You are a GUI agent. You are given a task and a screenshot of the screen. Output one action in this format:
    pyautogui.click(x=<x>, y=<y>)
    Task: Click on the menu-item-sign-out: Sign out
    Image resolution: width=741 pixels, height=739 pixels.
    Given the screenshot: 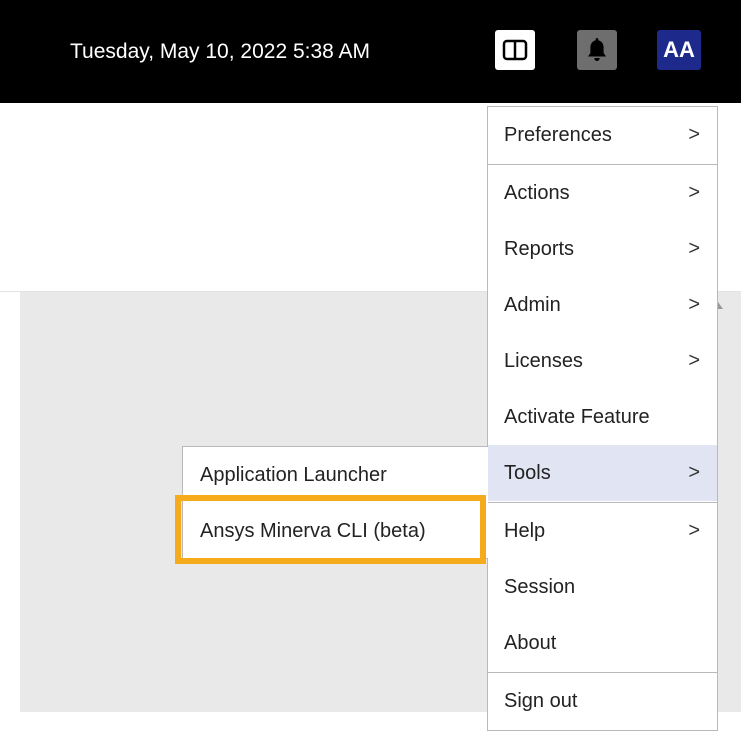 What is the action you would take?
    pyautogui.click(x=602, y=701)
    